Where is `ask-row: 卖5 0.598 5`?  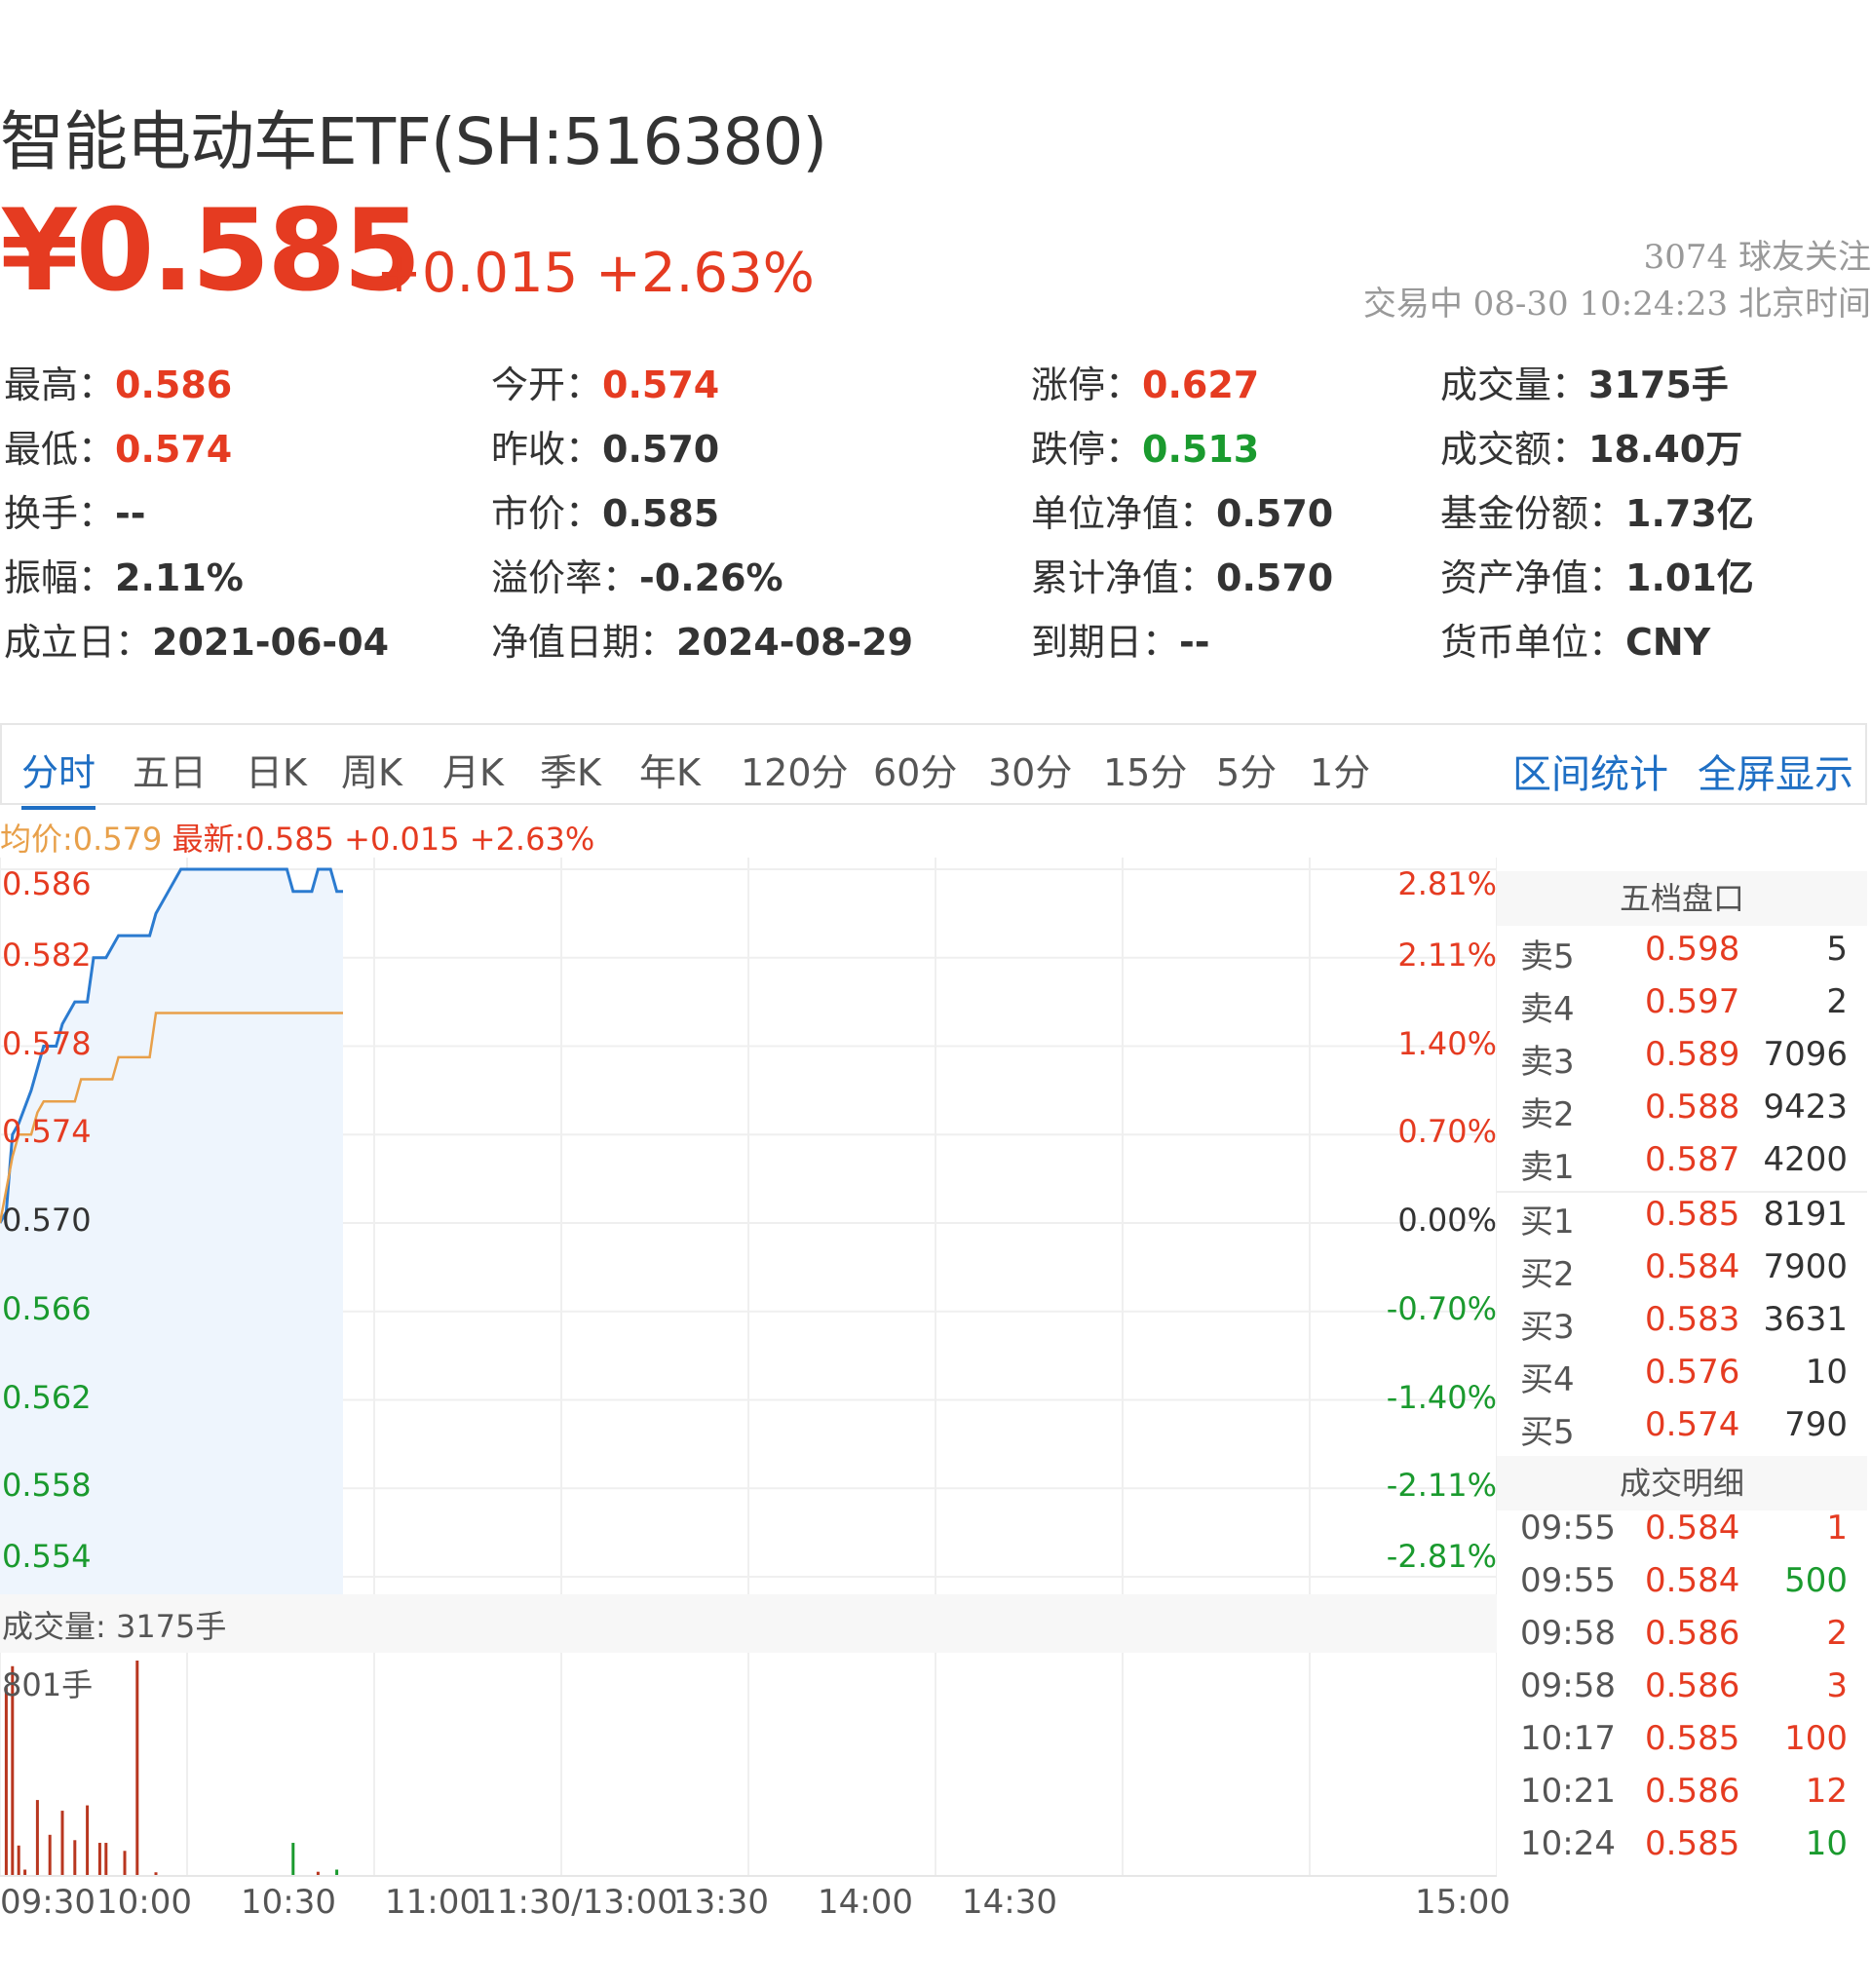 ask-row: 卖5 0.598 5 is located at coordinates (1682, 955).